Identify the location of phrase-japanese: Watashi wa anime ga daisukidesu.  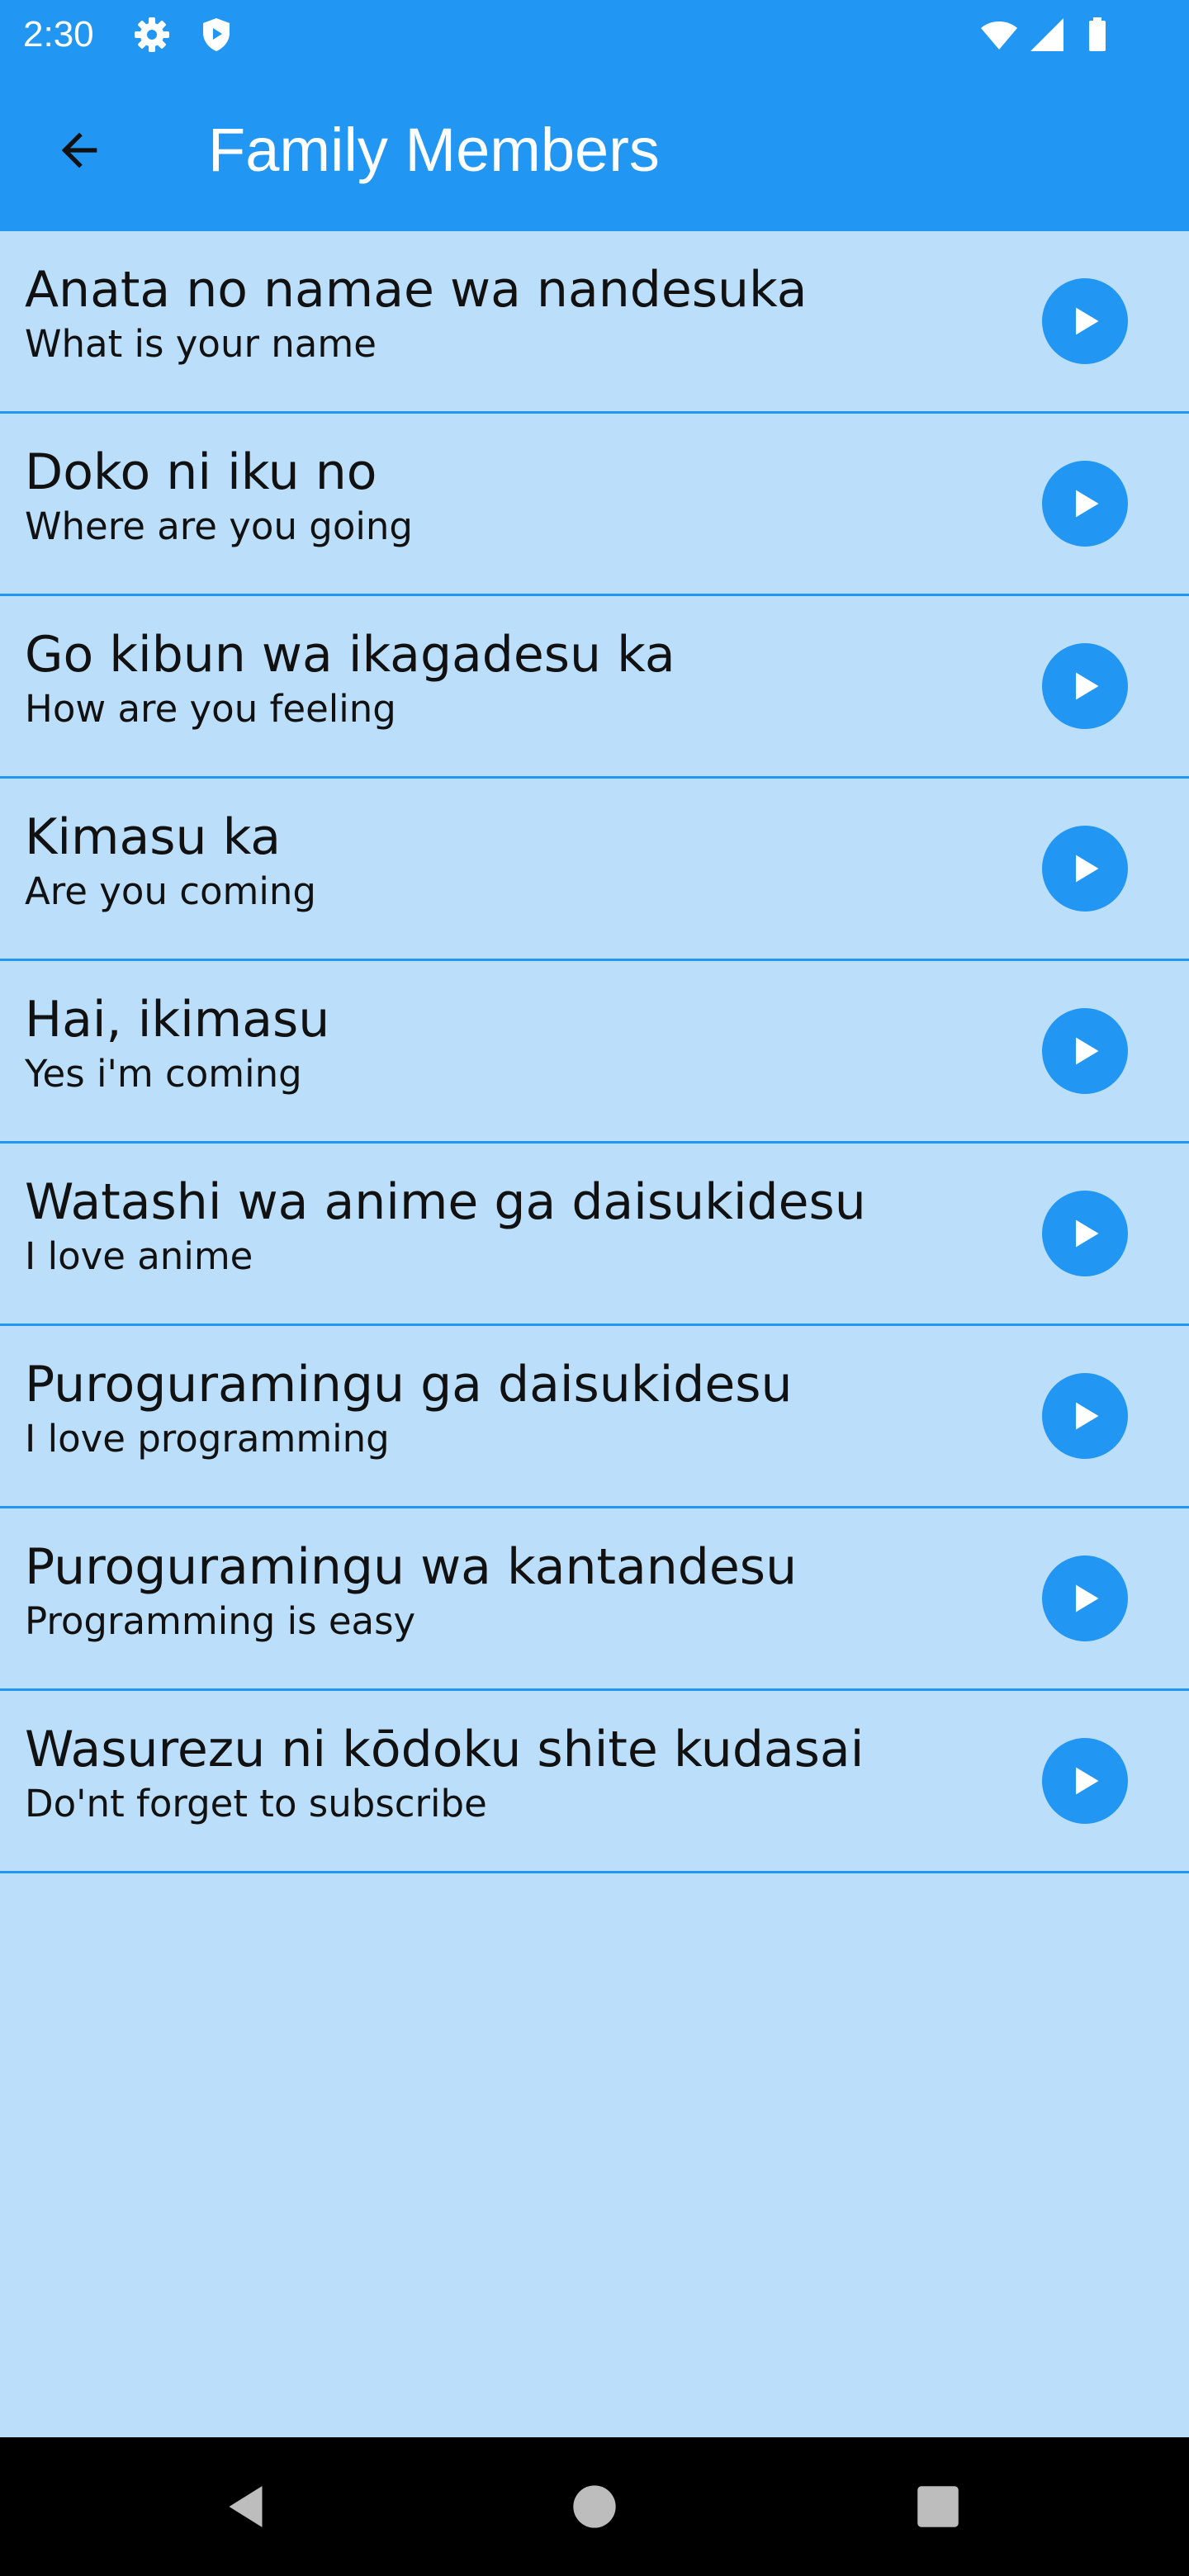
(445, 1202).